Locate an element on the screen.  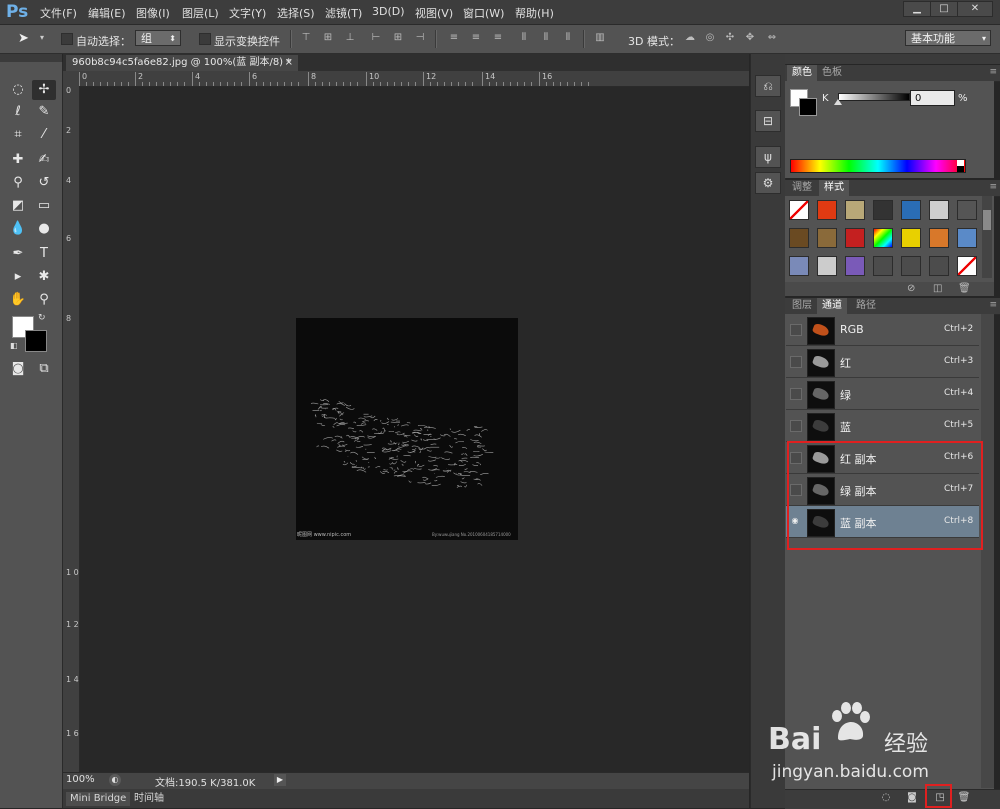
menu-image: 图像(I) is located at coordinates (153, 13).